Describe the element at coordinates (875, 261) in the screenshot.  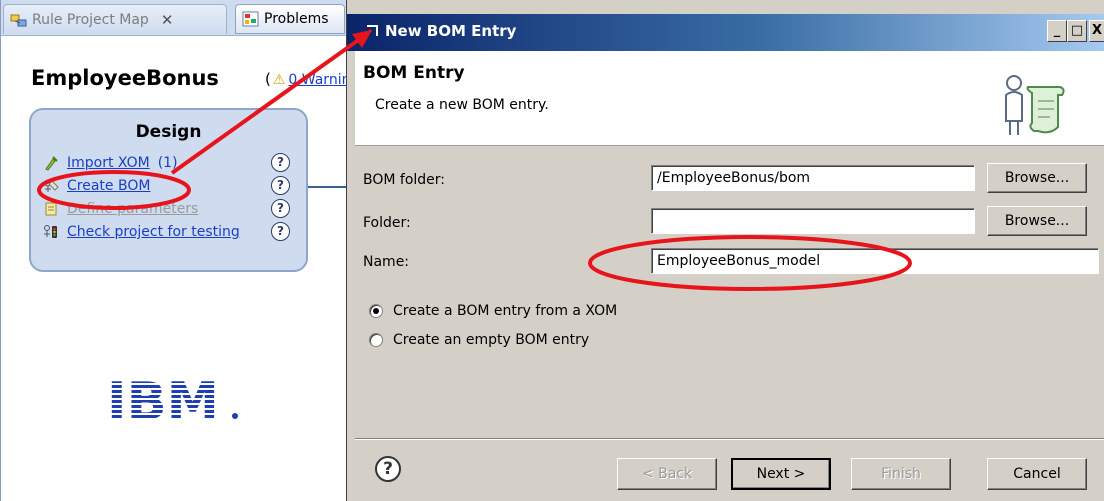
I see `name-input` at that location.